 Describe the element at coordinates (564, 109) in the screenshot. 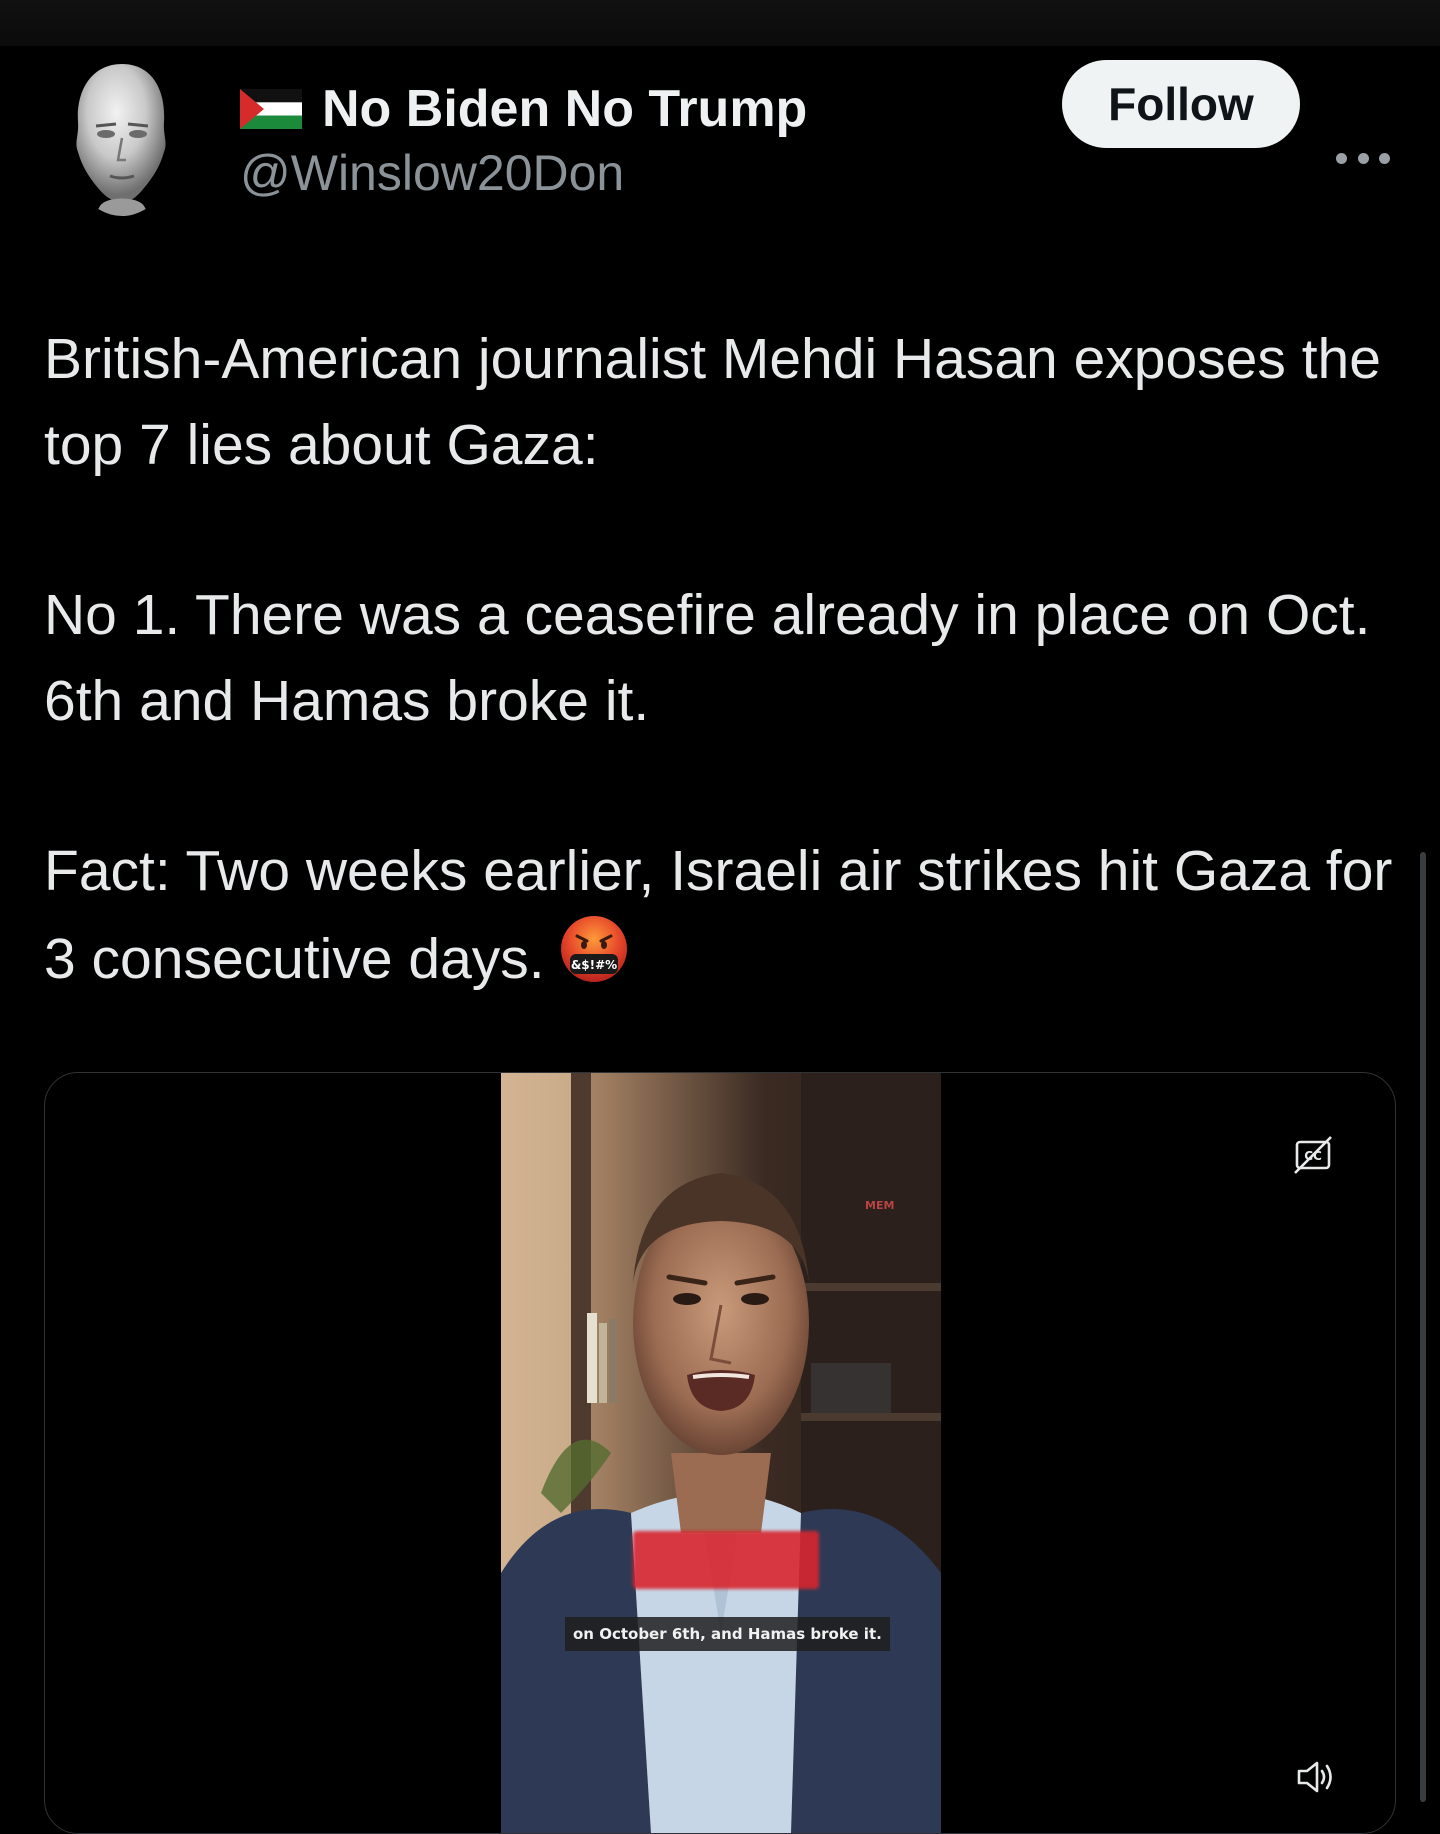

I see `display-name: No Biden No Trump` at that location.